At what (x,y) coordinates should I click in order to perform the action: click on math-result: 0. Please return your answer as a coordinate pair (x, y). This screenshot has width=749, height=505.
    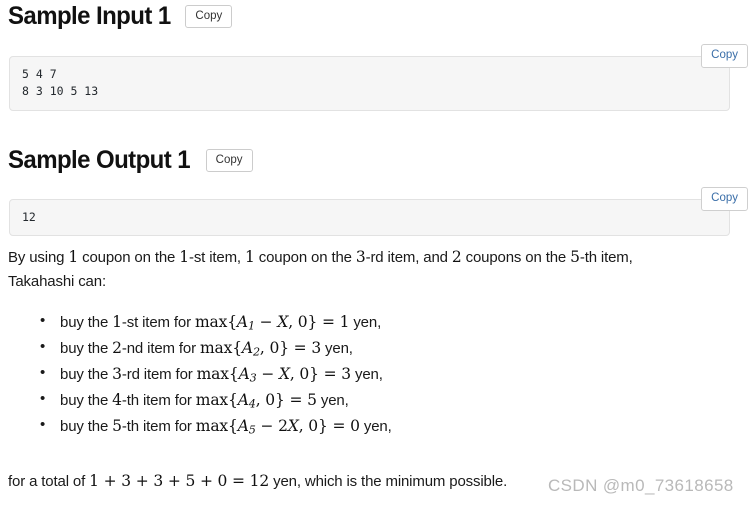
    Looking at the image, I should click on (355, 426).